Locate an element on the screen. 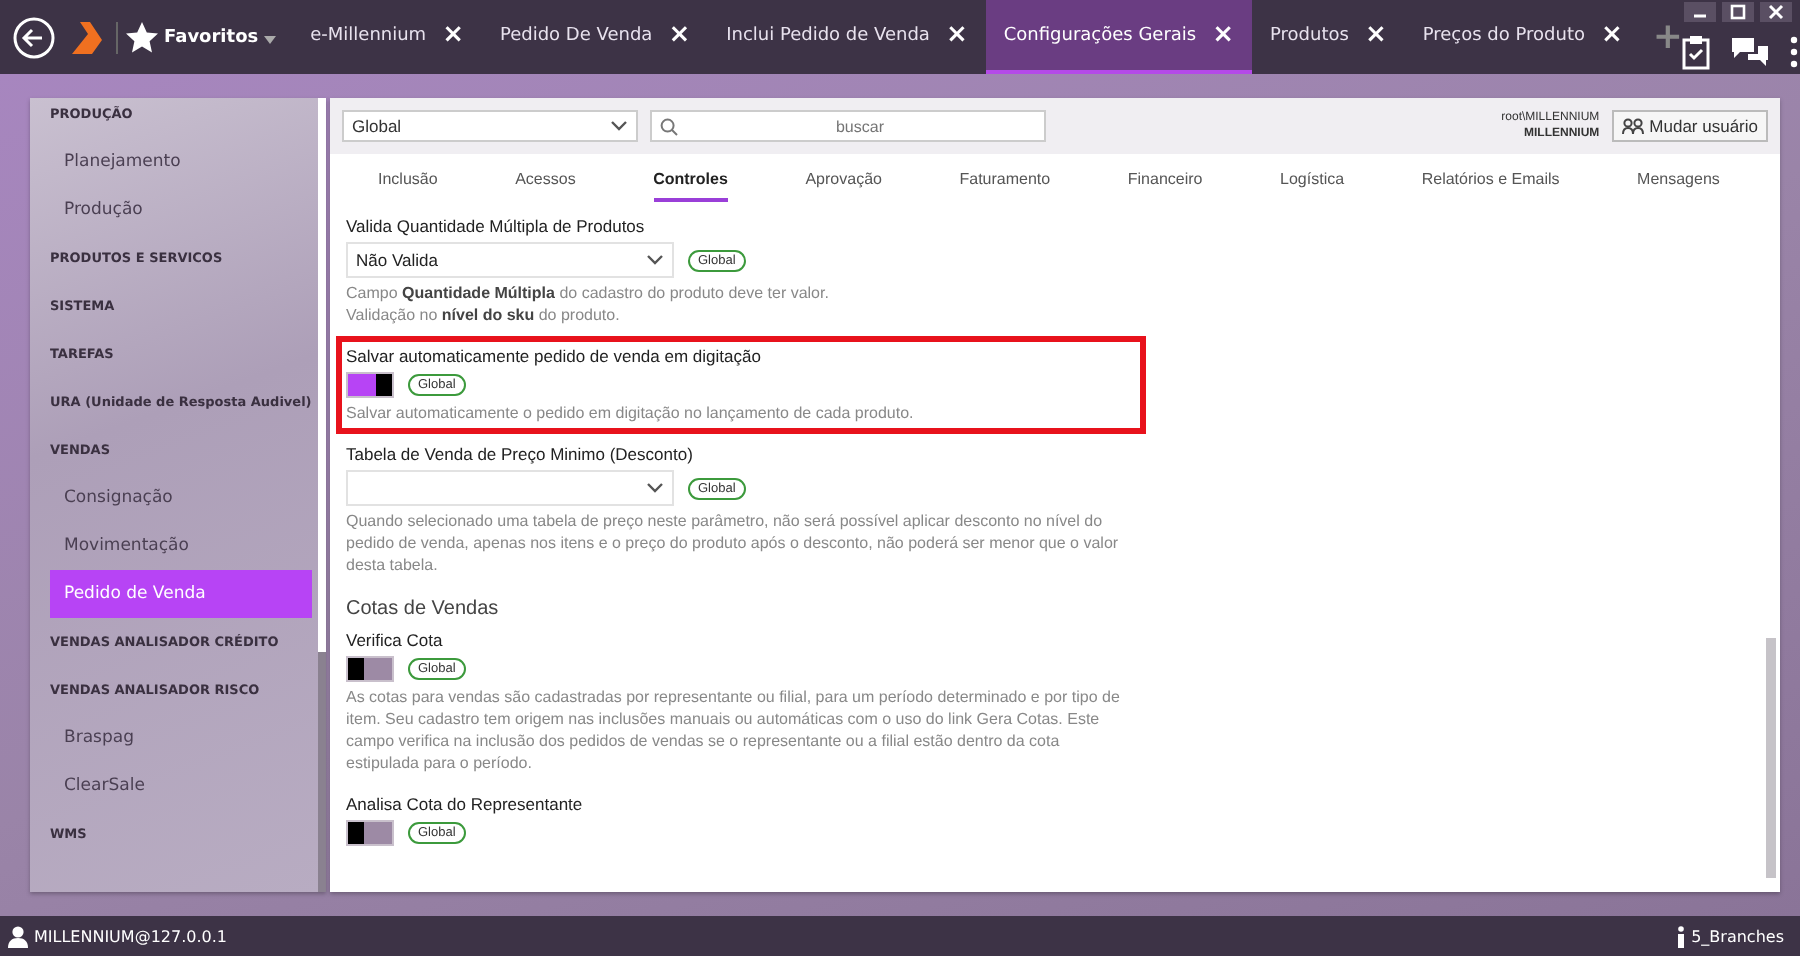 Image resolution: width=1800 pixels, height=956 pixels. setting-label: Valida Quantidade Múltipla de Produtos is located at coordinates (496, 226).